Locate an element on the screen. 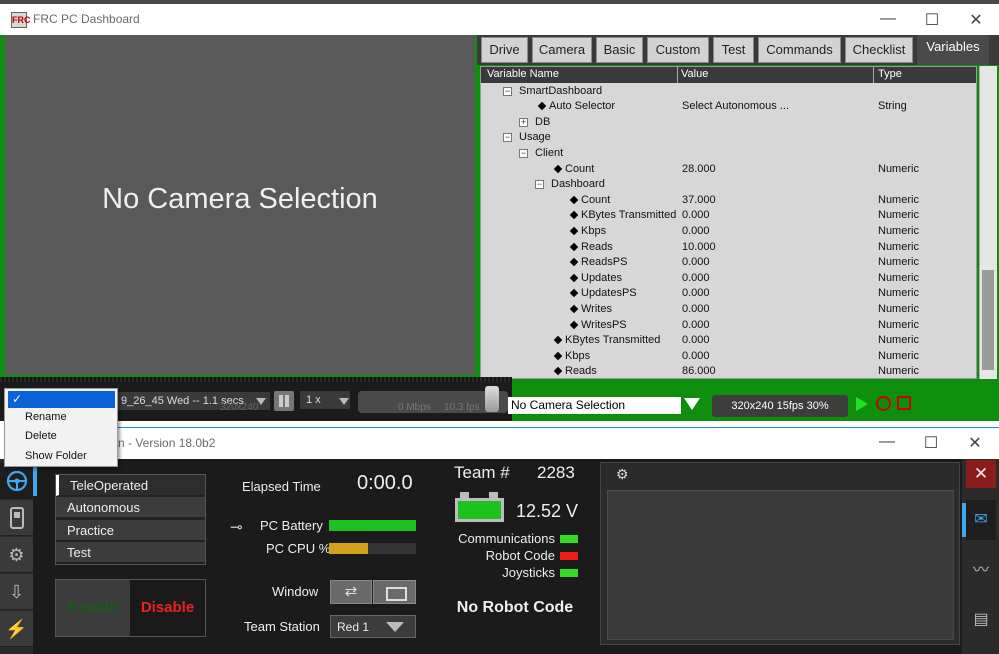  power-icon: ⚡ is located at coordinates (16, 629).